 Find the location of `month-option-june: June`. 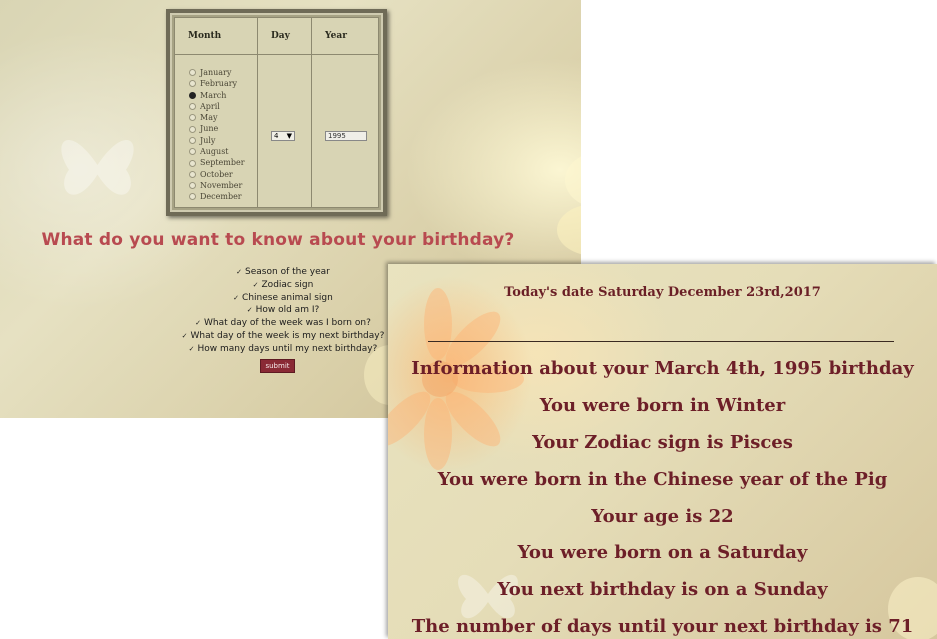

month-option-june: June is located at coordinates (217, 128).